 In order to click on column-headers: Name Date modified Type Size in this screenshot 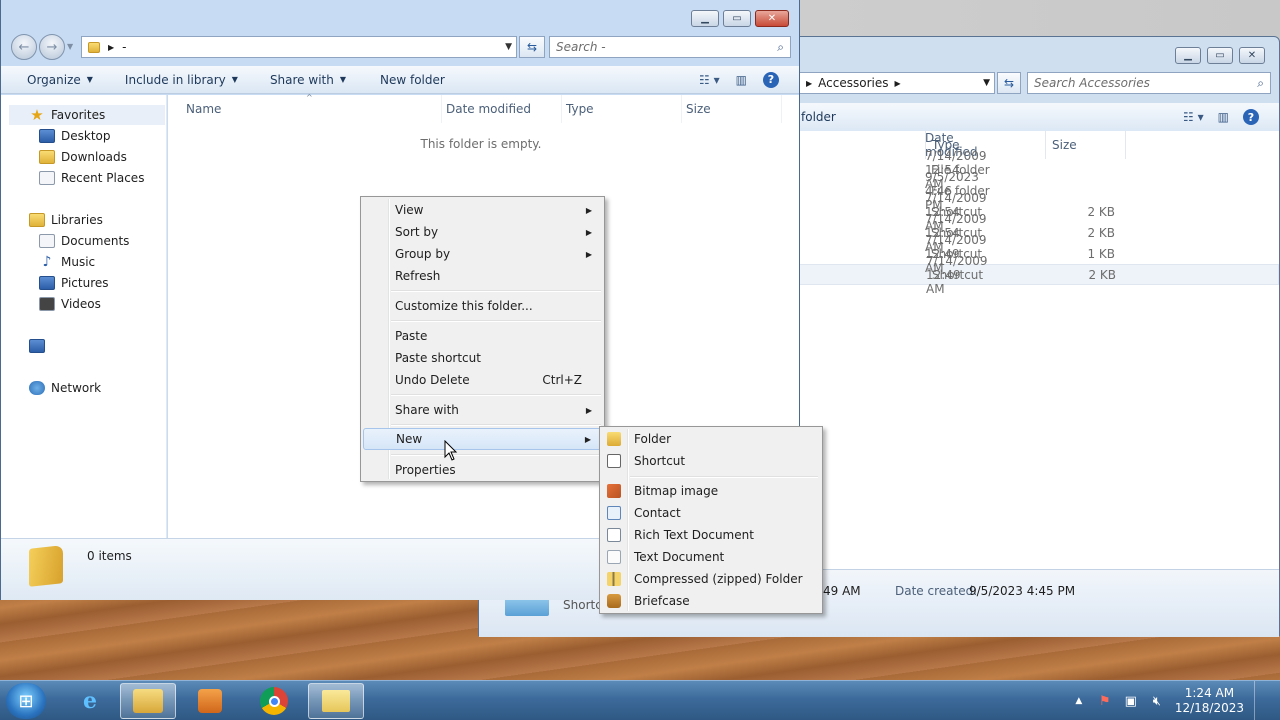, I will do `click(479, 109)`.